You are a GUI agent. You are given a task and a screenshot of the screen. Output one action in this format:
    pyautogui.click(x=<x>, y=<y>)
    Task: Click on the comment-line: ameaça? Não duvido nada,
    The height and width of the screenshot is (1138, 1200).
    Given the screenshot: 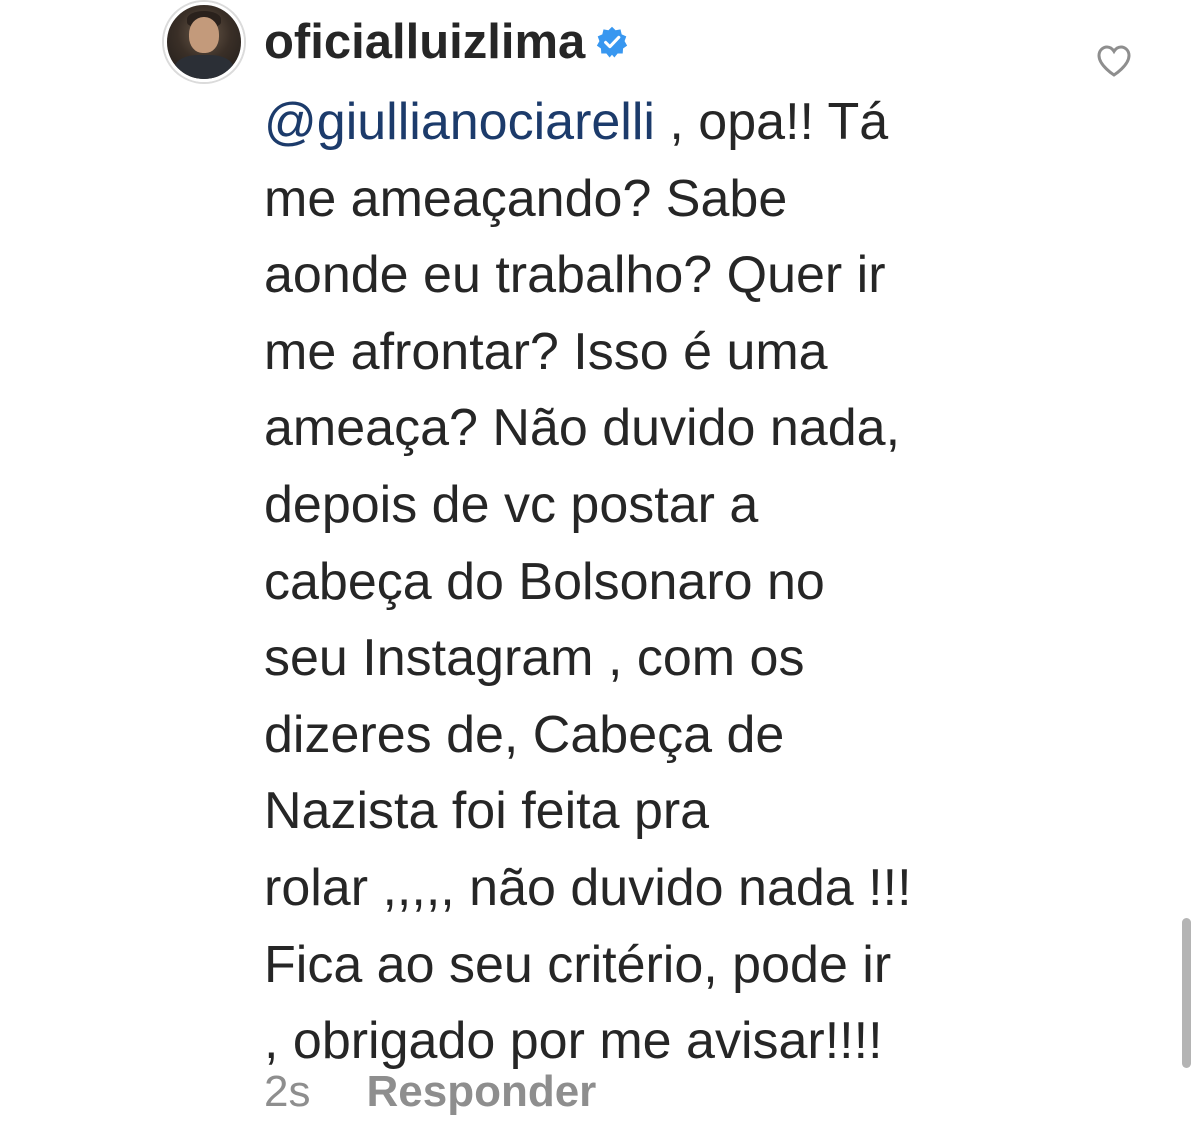 What is the action you would take?
    pyautogui.click(x=582, y=428)
    